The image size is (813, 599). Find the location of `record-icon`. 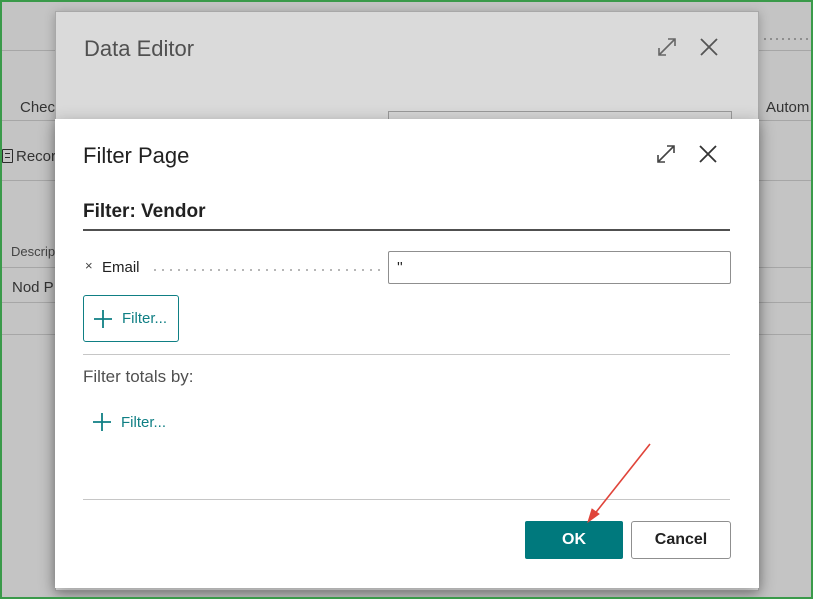

record-icon is located at coordinates (7, 156).